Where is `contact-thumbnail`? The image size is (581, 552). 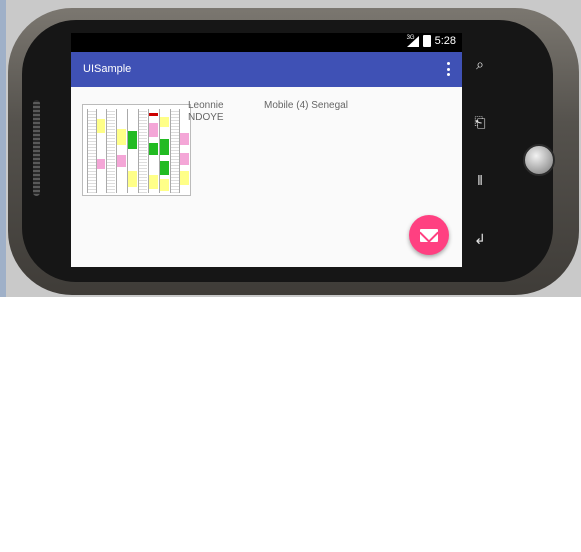 contact-thumbnail is located at coordinates (136, 150).